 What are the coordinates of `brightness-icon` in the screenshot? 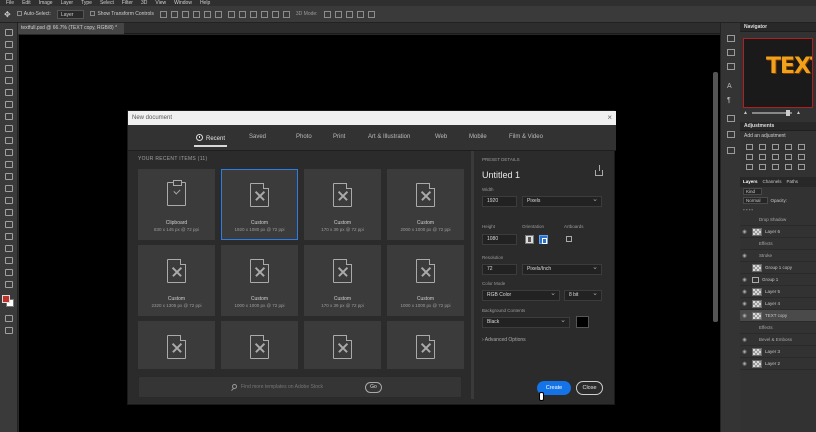 It's located at (749, 147).